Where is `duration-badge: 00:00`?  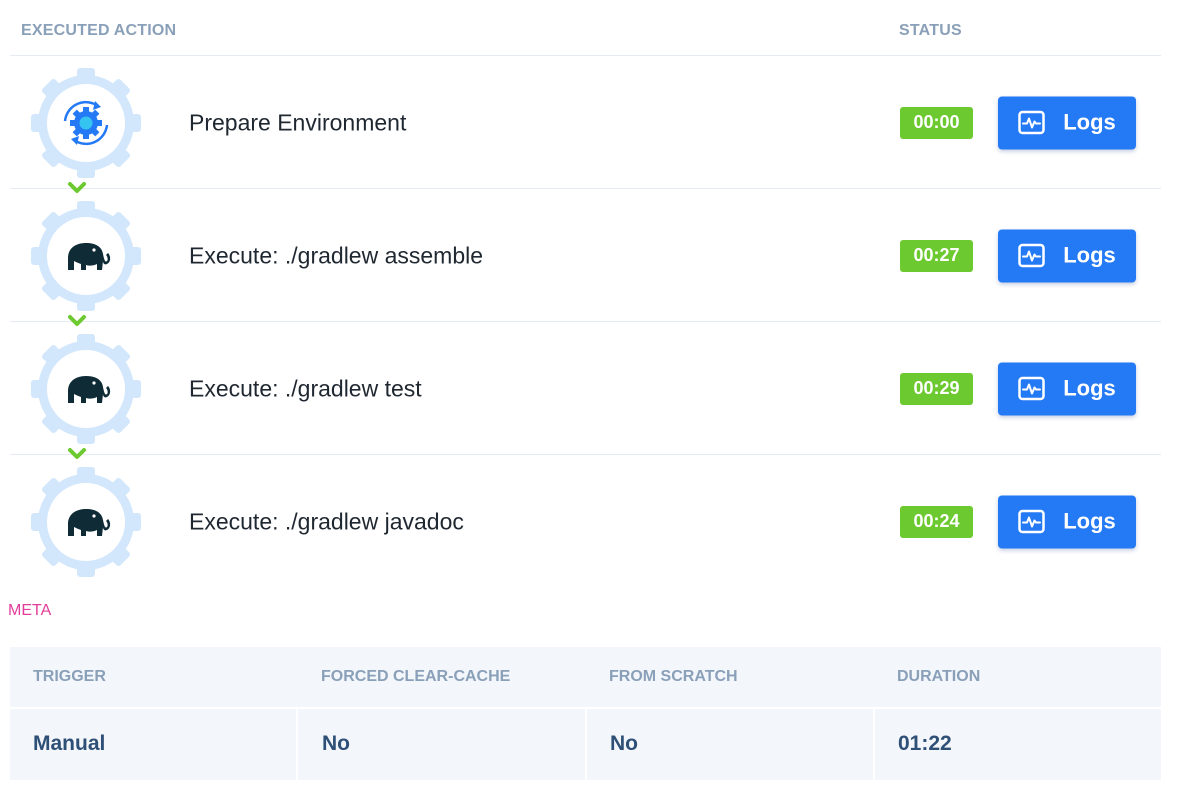 duration-badge: 00:00 is located at coordinates (936, 122).